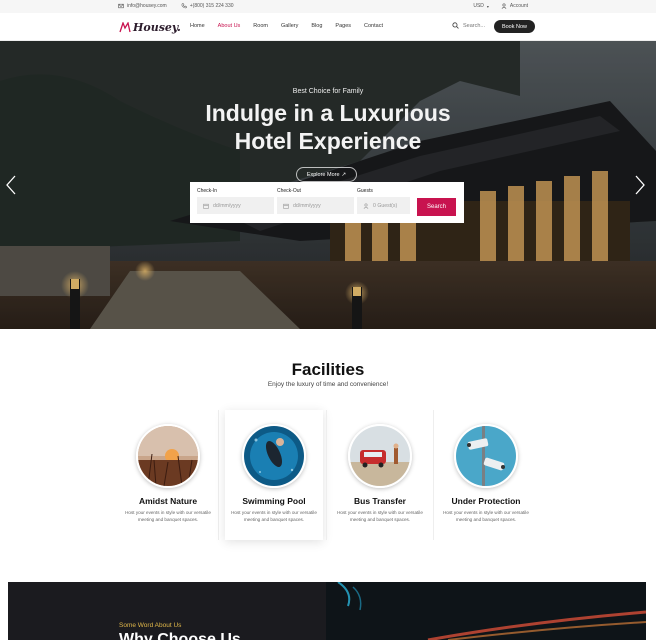 This screenshot has width=656, height=640. Describe the element at coordinates (328, 113) in the screenshot. I see `hero-title-line-1: Indulge in a Luxurious` at that location.